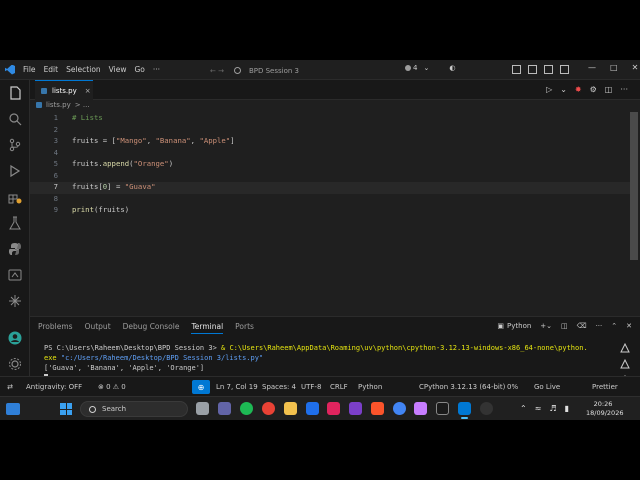 Image resolution: width=640 pixels, height=480 pixels. Describe the element at coordinates (202, 408) in the screenshot. I see `task-view-icon` at that location.